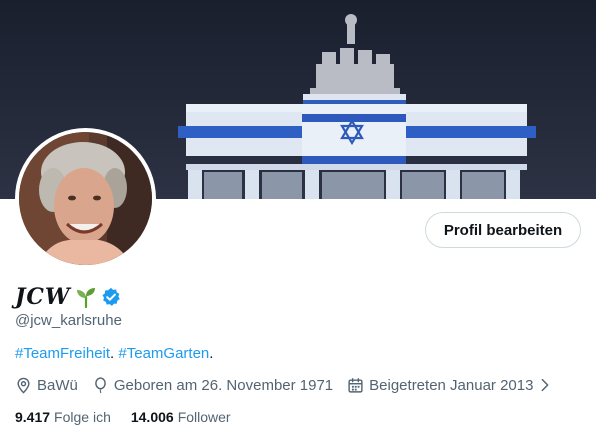  What do you see at coordinates (100, 384) in the screenshot?
I see `balloon-icon` at bounding box center [100, 384].